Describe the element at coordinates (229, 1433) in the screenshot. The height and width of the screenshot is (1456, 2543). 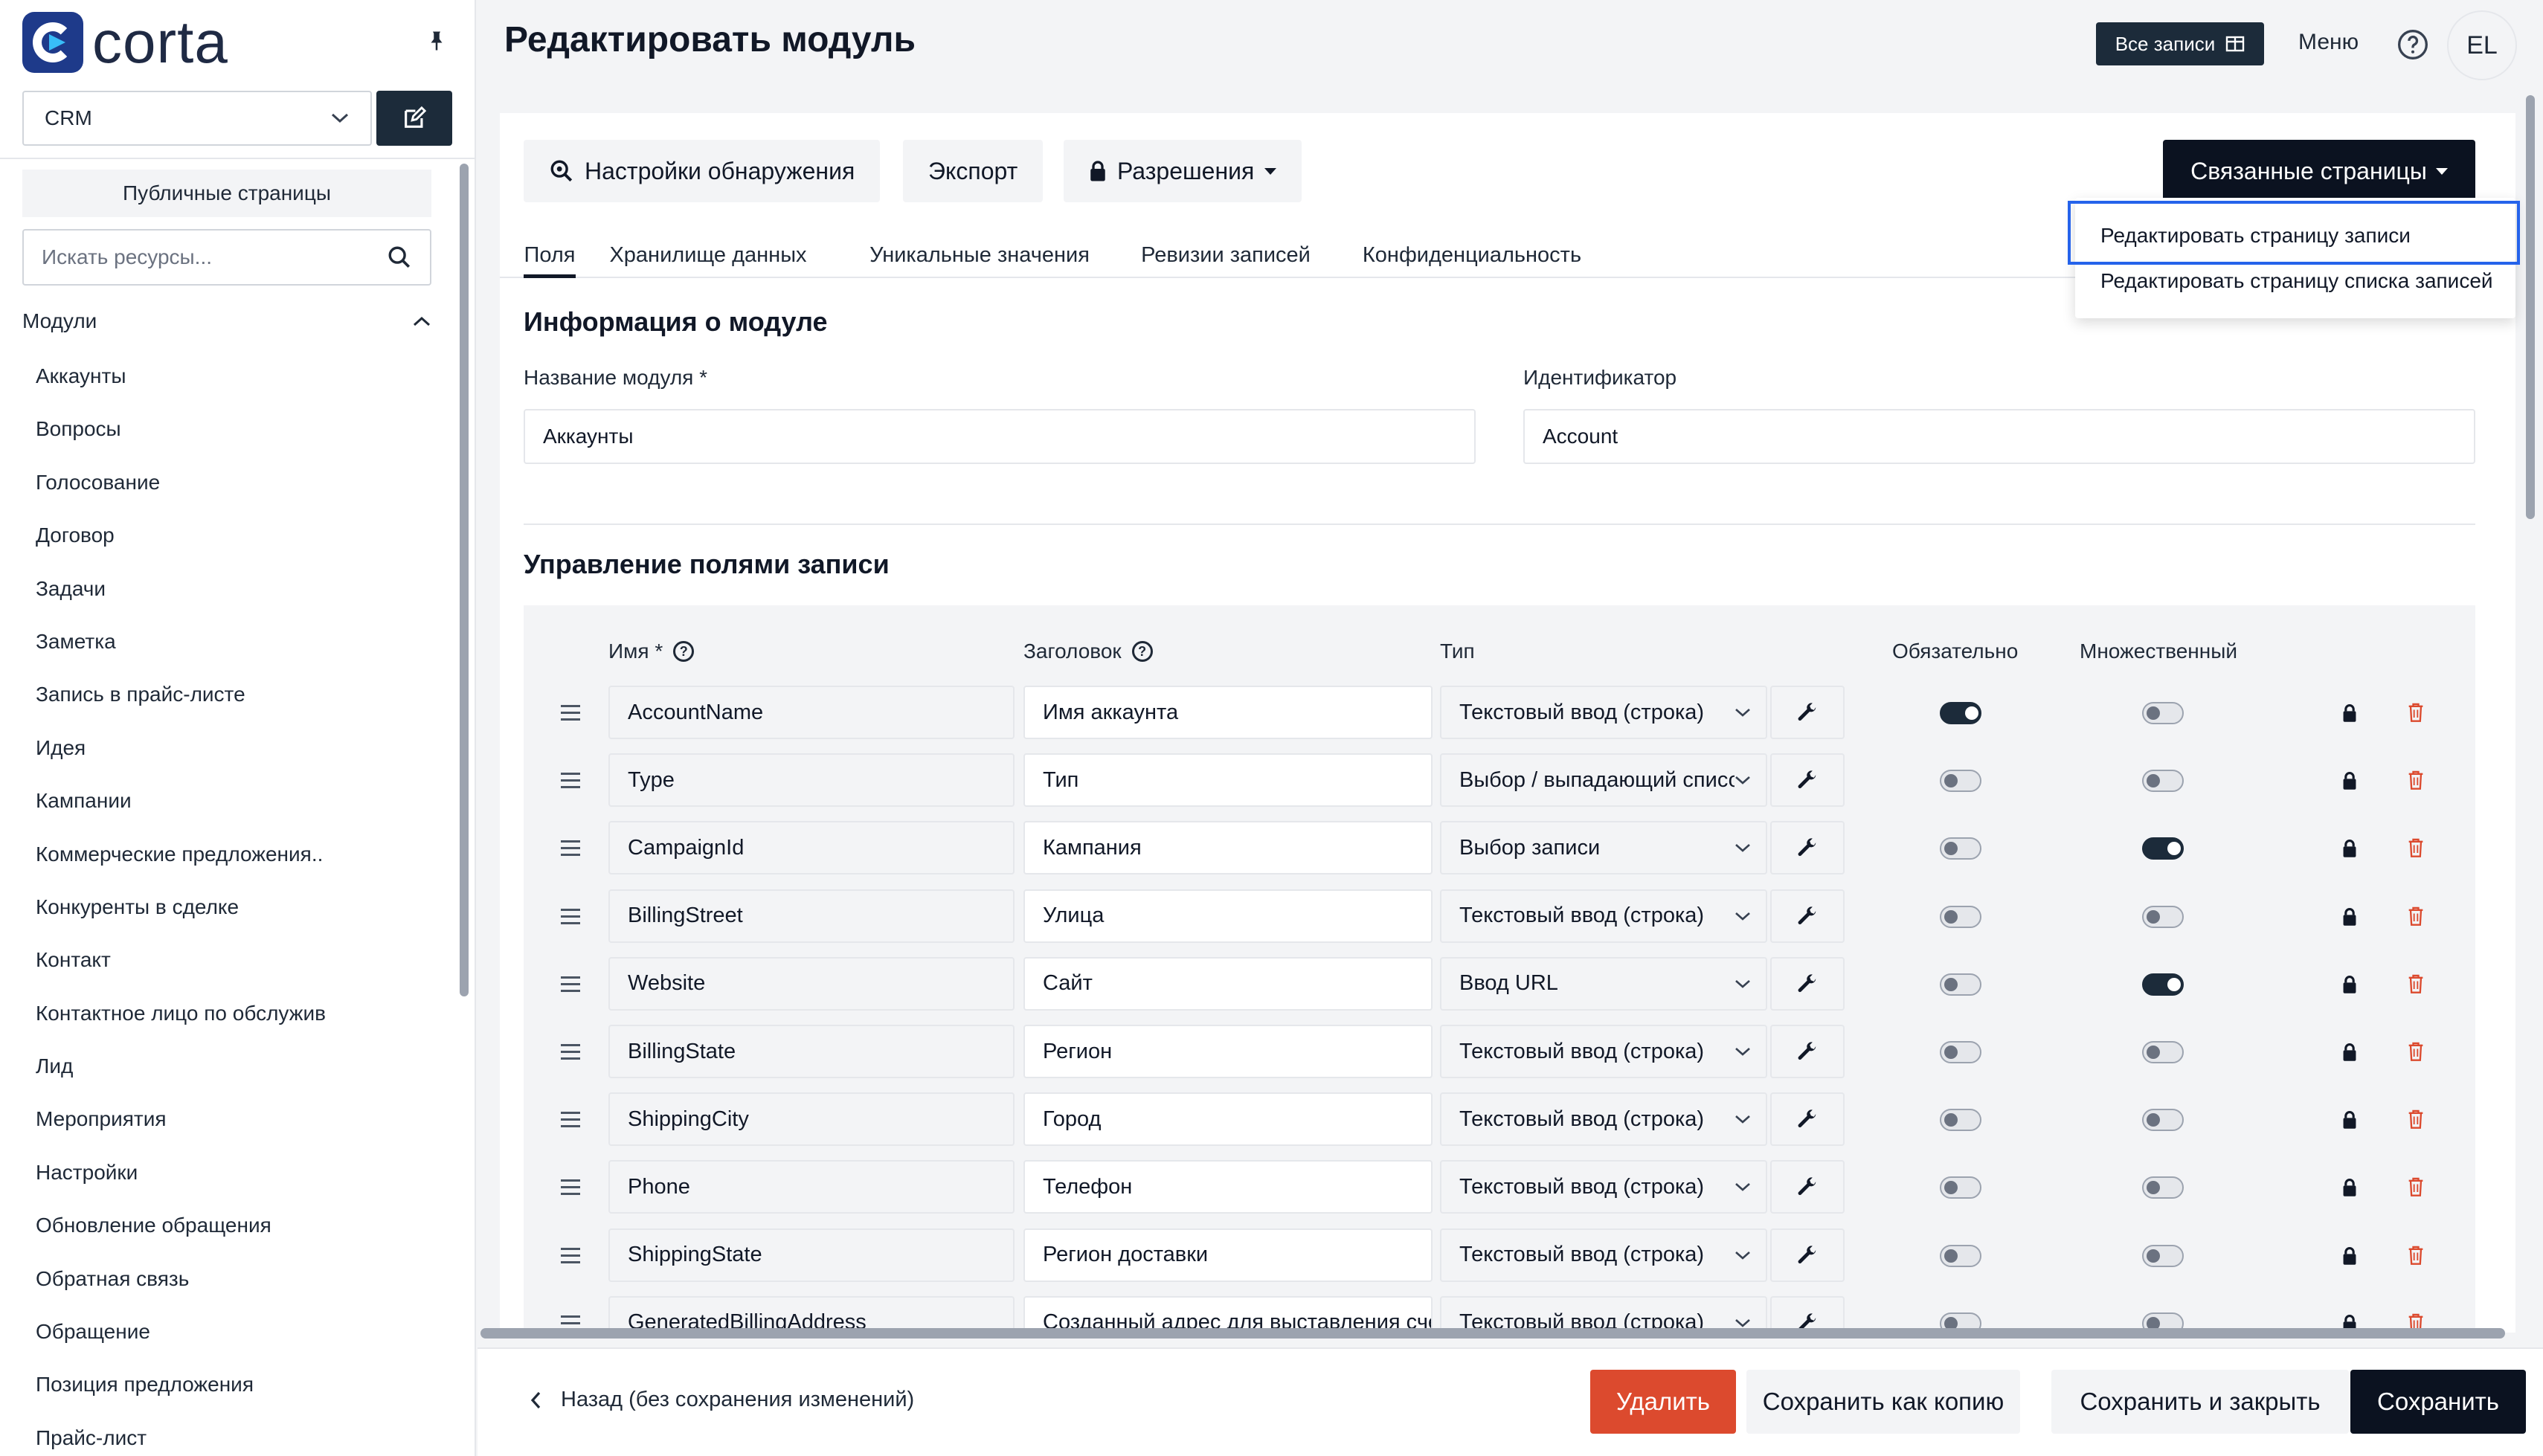
I see `sidebar-module-item: Прайс-лист` at that location.